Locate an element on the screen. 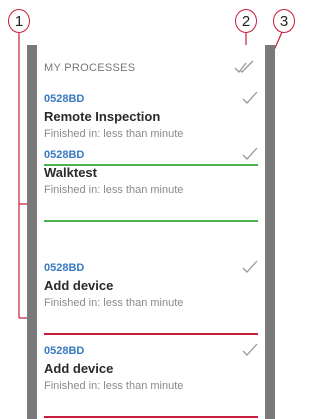  processes-header: MY PROCESSES is located at coordinates (151, 64).